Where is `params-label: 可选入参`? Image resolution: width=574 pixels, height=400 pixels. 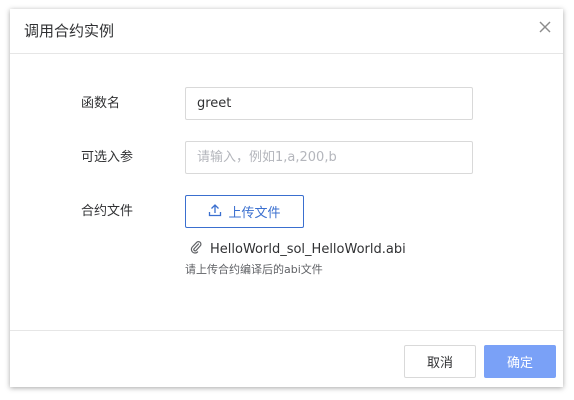
params-label: 可选入参 is located at coordinates (107, 157).